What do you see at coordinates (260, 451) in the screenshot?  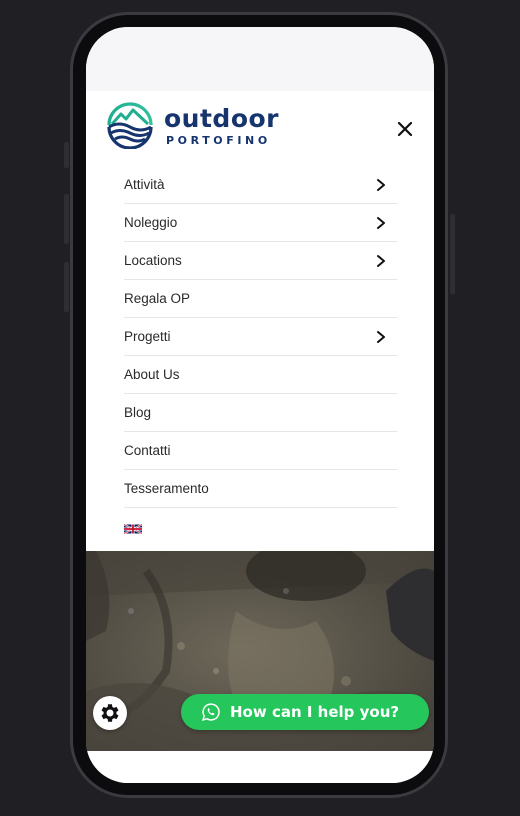 I see `menu-item-contatti: Contatti` at bounding box center [260, 451].